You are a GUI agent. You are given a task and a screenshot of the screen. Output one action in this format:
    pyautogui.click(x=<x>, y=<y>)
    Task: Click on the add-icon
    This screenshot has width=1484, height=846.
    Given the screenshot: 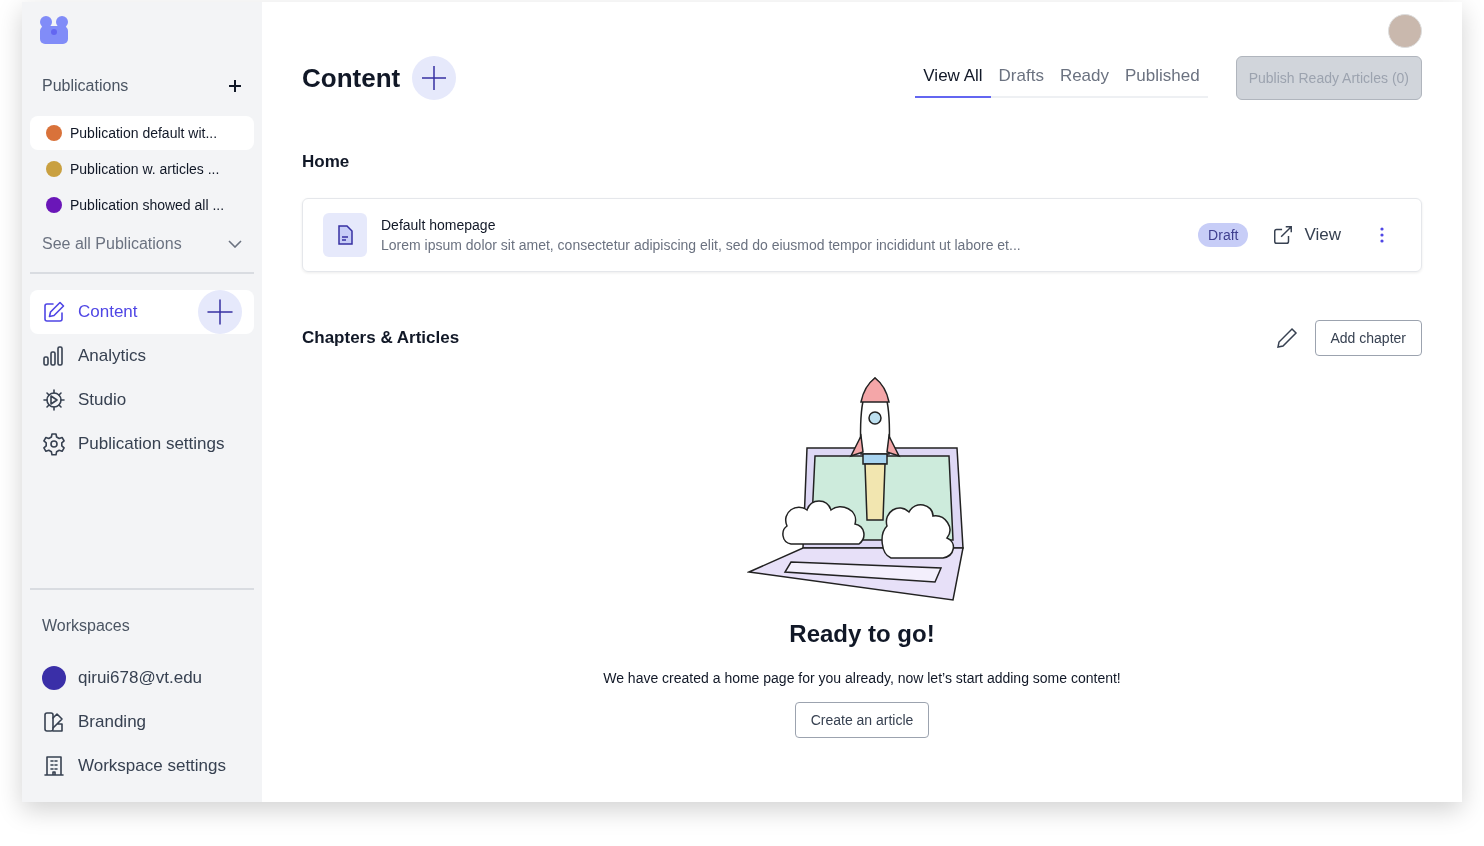 What is the action you would take?
    pyautogui.click(x=235, y=86)
    